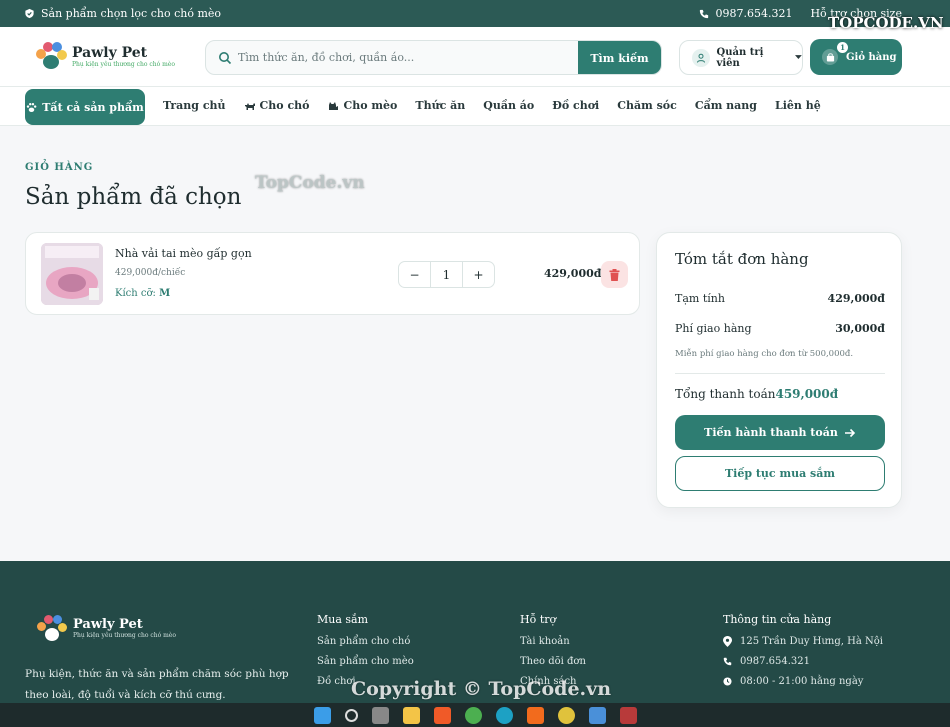 This screenshot has height=727, width=950. I want to click on quantity-value: 1, so click(446, 274).